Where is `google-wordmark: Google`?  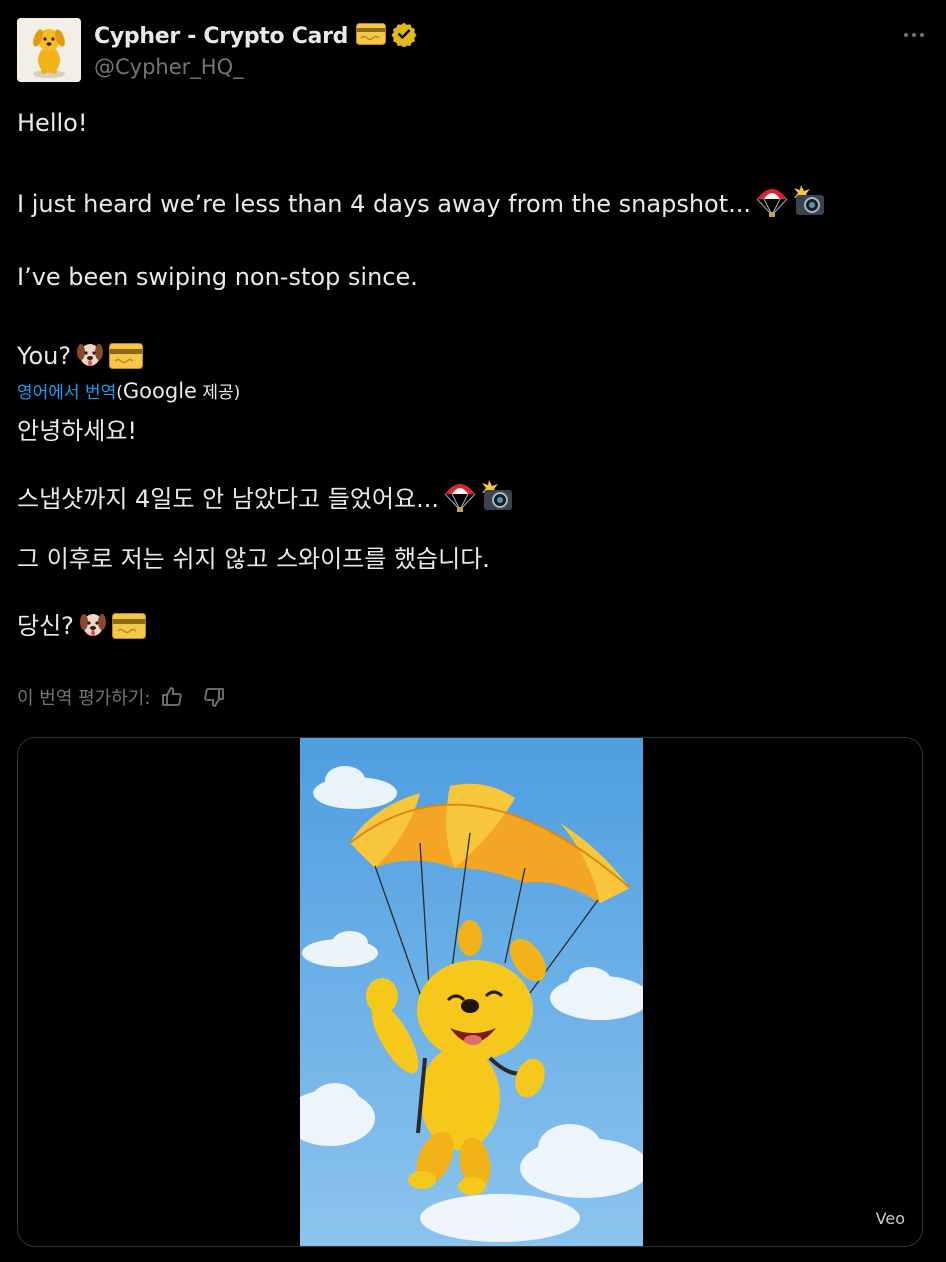 google-wordmark: Google is located at coordinates (159, 391).